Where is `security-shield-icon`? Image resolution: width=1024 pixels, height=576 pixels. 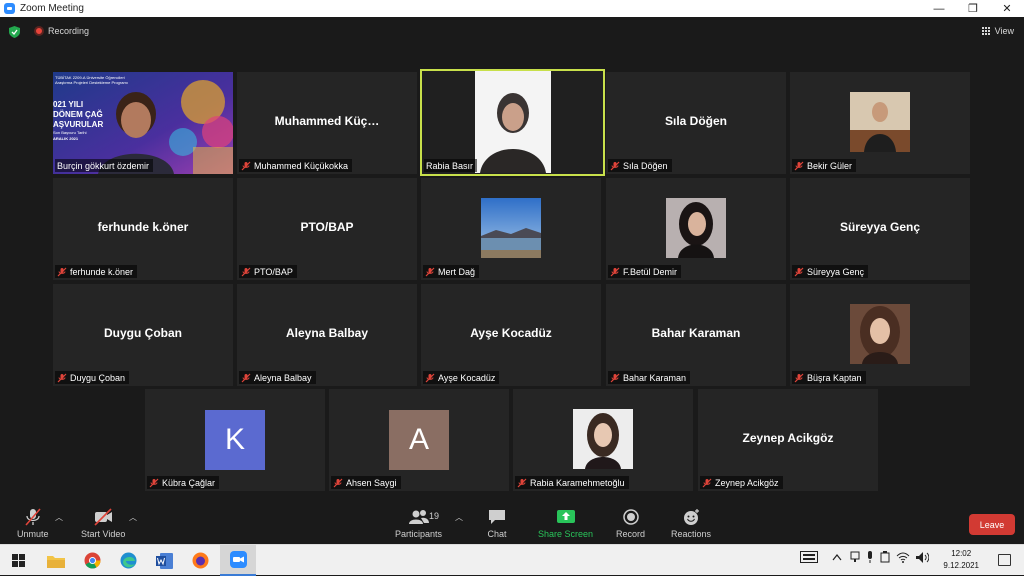 security-shield-icon is located at coordinates (14, 32).